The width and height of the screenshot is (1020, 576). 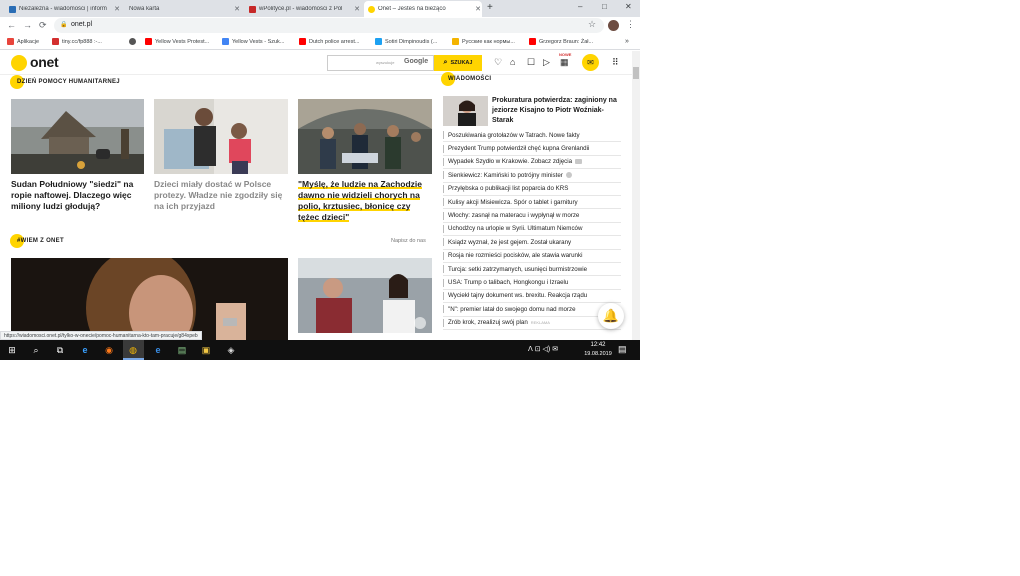 I want to click on notification-bell-icon: 🔔, so click(x=611, y=316).